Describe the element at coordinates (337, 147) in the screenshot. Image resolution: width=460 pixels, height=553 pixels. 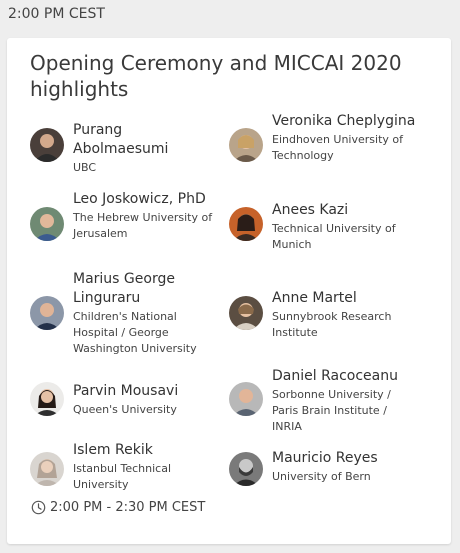
I see `speaker-affiliation: Eindhoven University of Technology` at that location.